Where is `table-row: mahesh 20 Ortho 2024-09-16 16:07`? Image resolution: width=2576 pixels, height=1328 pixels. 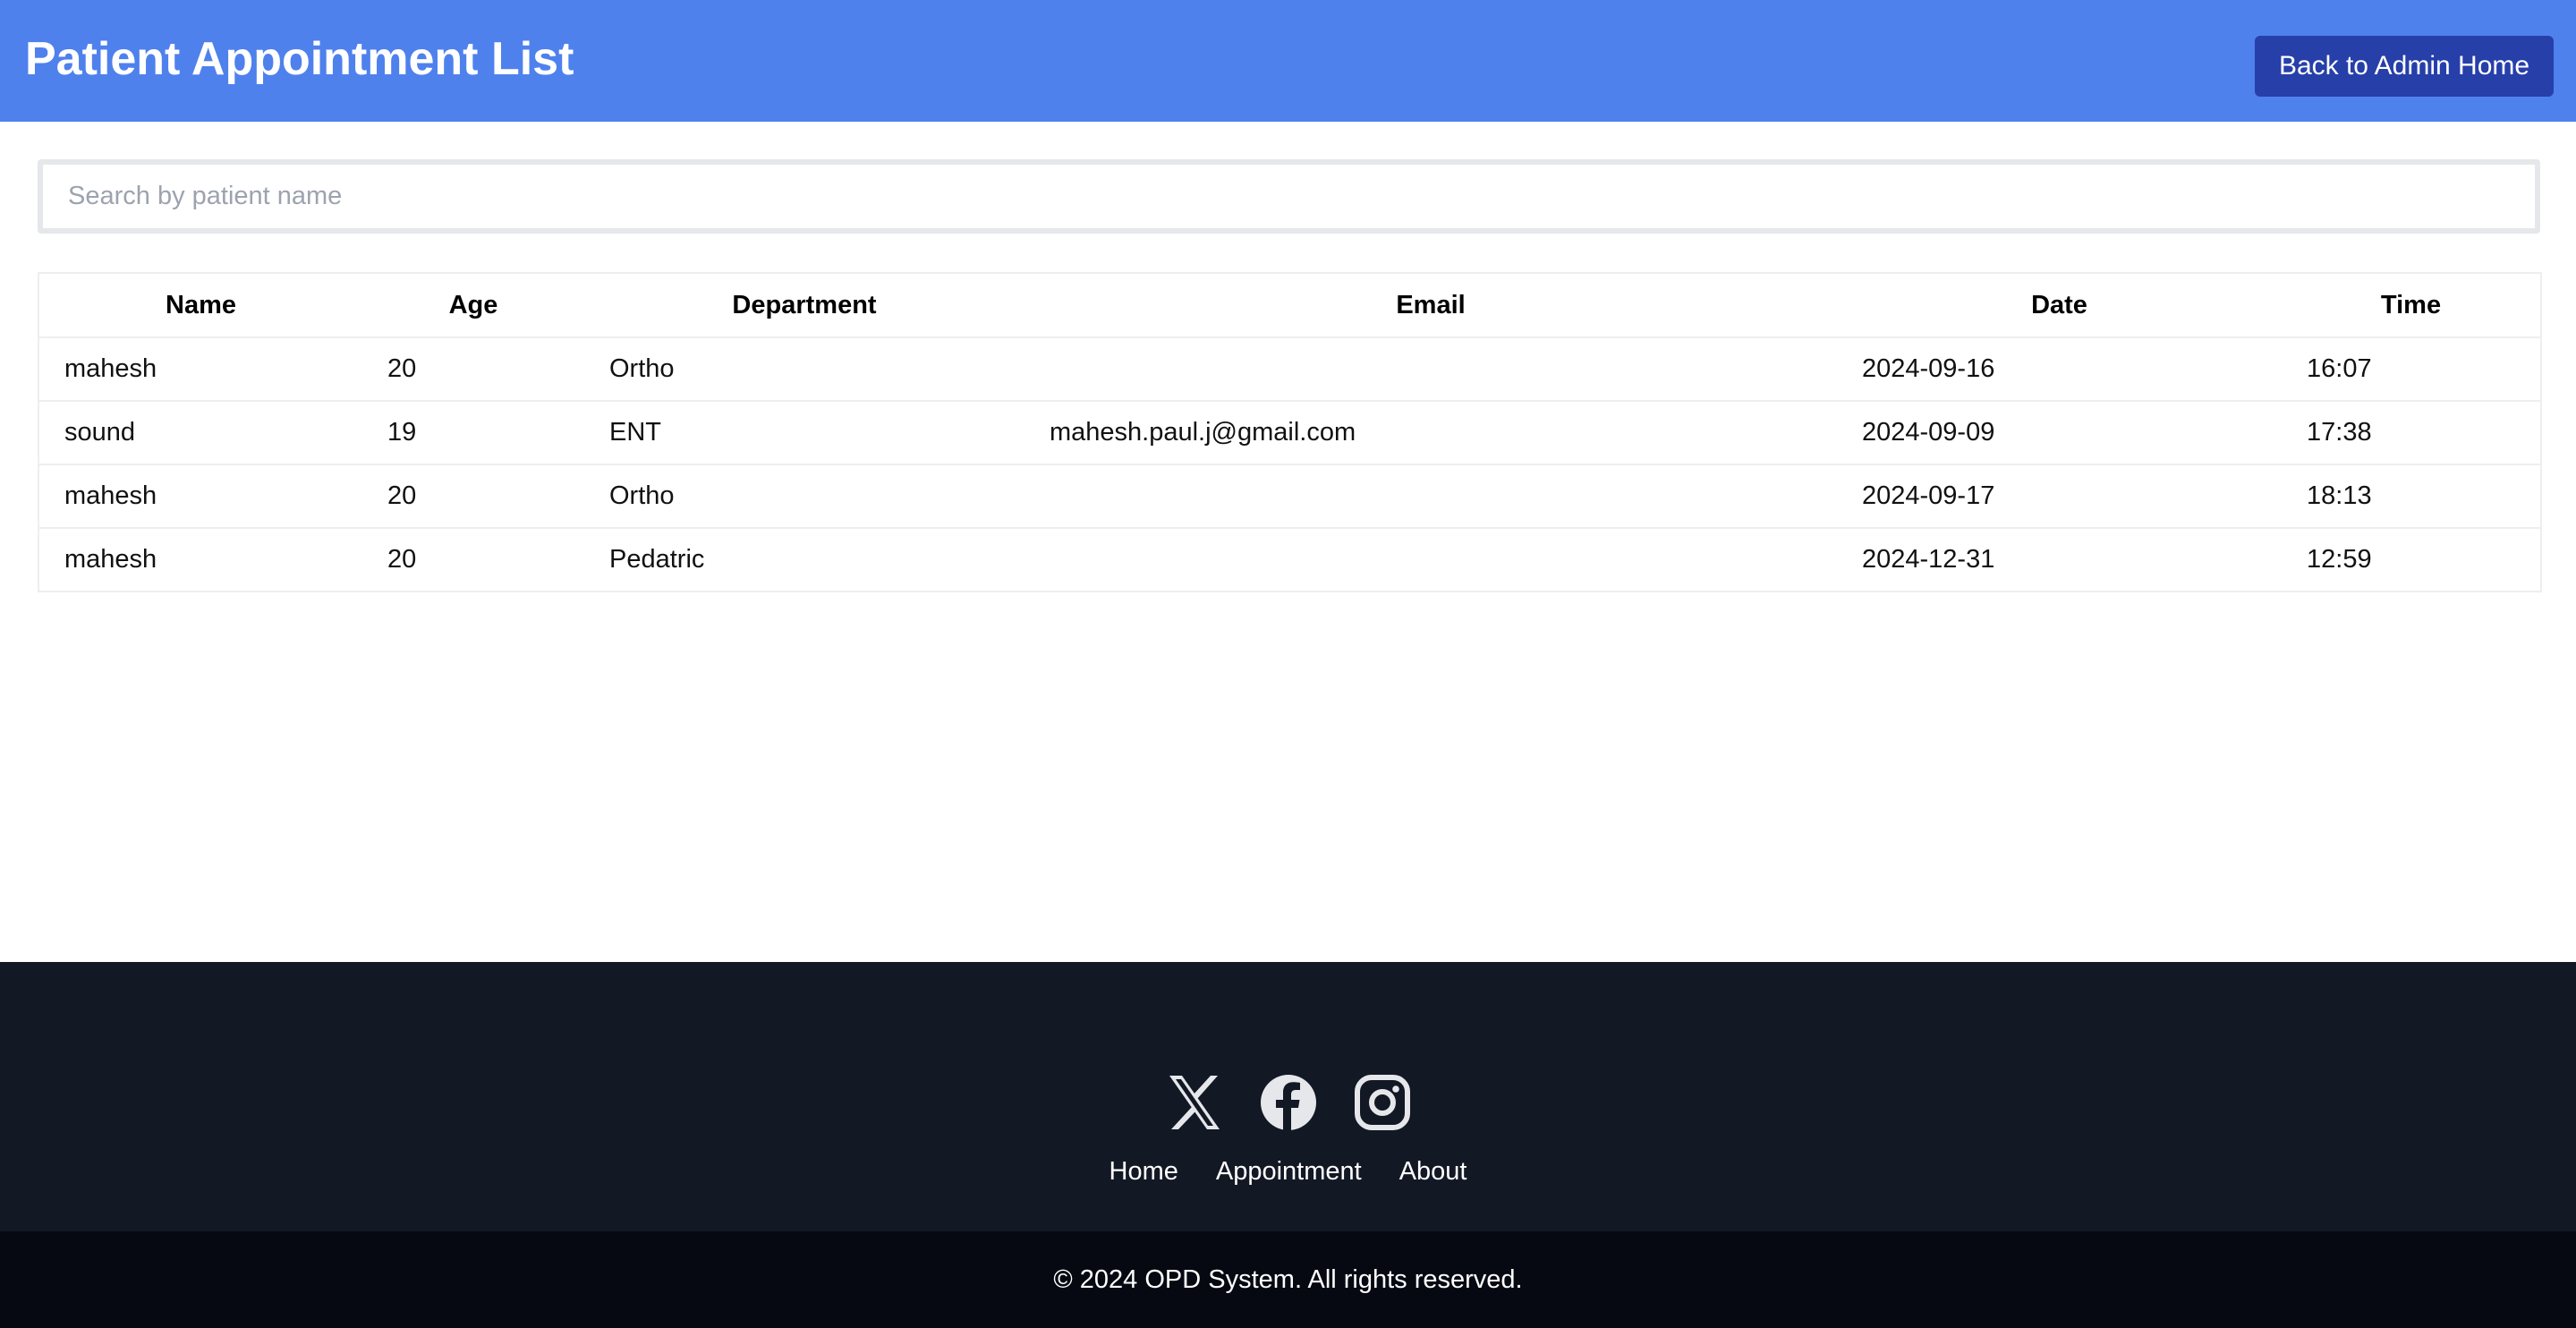 table-row: mahesh 20 Ortho 2024-09-16 16:07 is located at coordinates (1289, 369).